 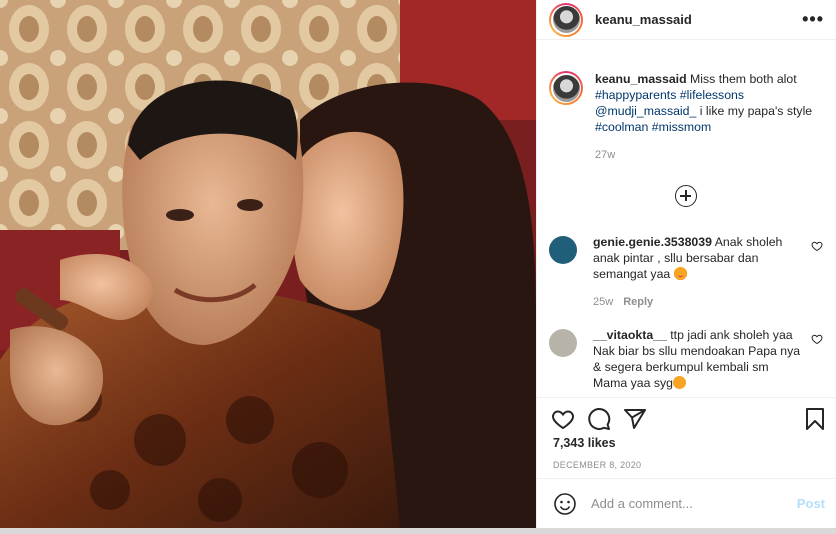 What do you see at coordinates (563, 419) in the screenshot?
I see `heart-icon` at bounding box center [563, 419].